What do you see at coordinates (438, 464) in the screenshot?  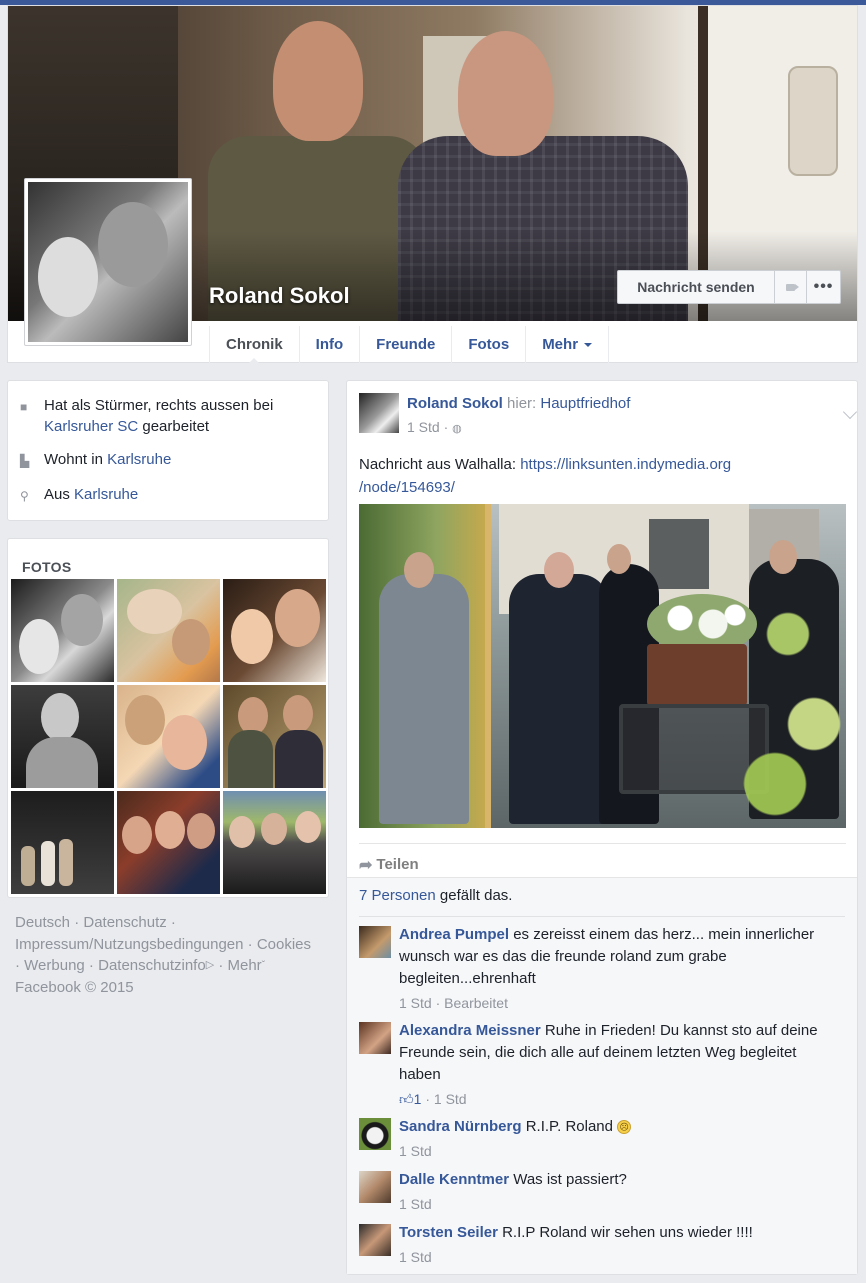 I see `post-text-prefix: Nachricht aus Walhalla:` at bounding box center [438, 464].